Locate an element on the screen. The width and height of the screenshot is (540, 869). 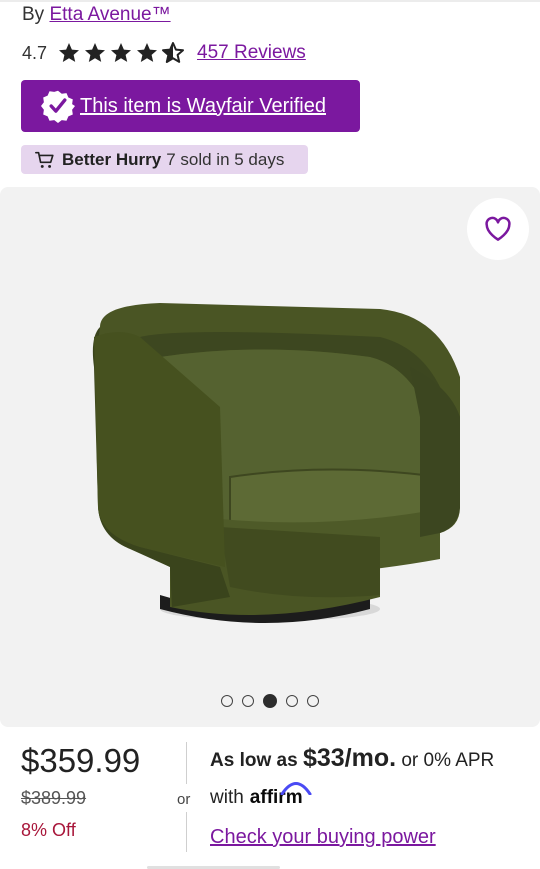
rating-row: 4.7 457 Reviews is located at coordinates (164, 53).